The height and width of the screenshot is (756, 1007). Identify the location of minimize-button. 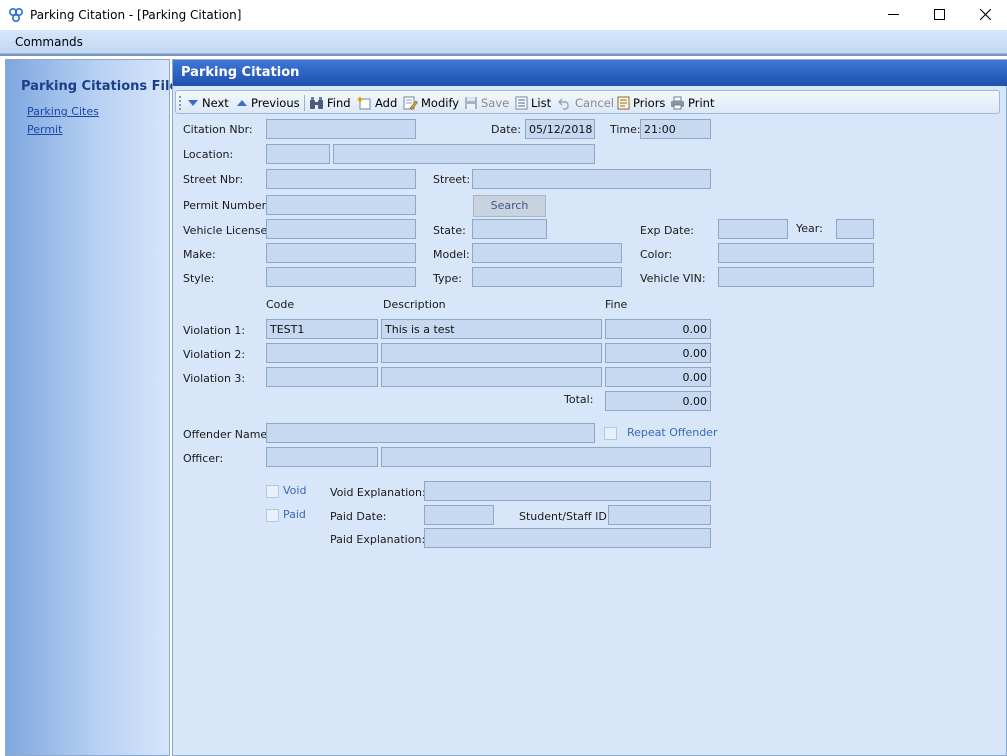
(893, 15).